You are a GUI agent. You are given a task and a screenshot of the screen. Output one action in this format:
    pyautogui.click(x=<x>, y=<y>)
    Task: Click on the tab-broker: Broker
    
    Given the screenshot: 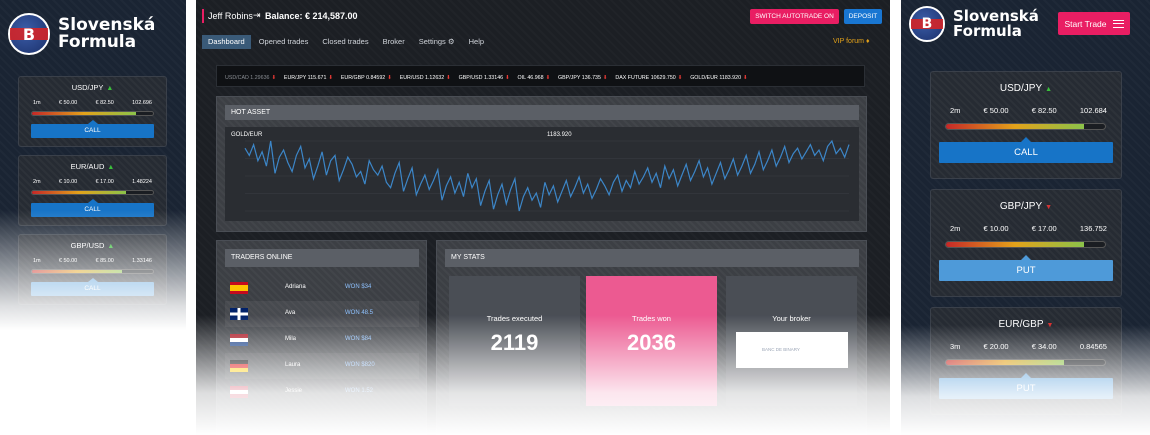 What is the action you would take?
    pyautogui.click(x=394, y=42)
    